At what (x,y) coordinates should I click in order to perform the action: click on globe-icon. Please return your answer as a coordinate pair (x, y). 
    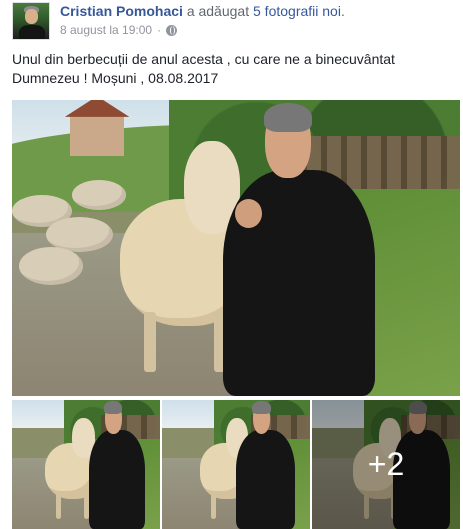
    Looking at the image, I should click on (172, 30).